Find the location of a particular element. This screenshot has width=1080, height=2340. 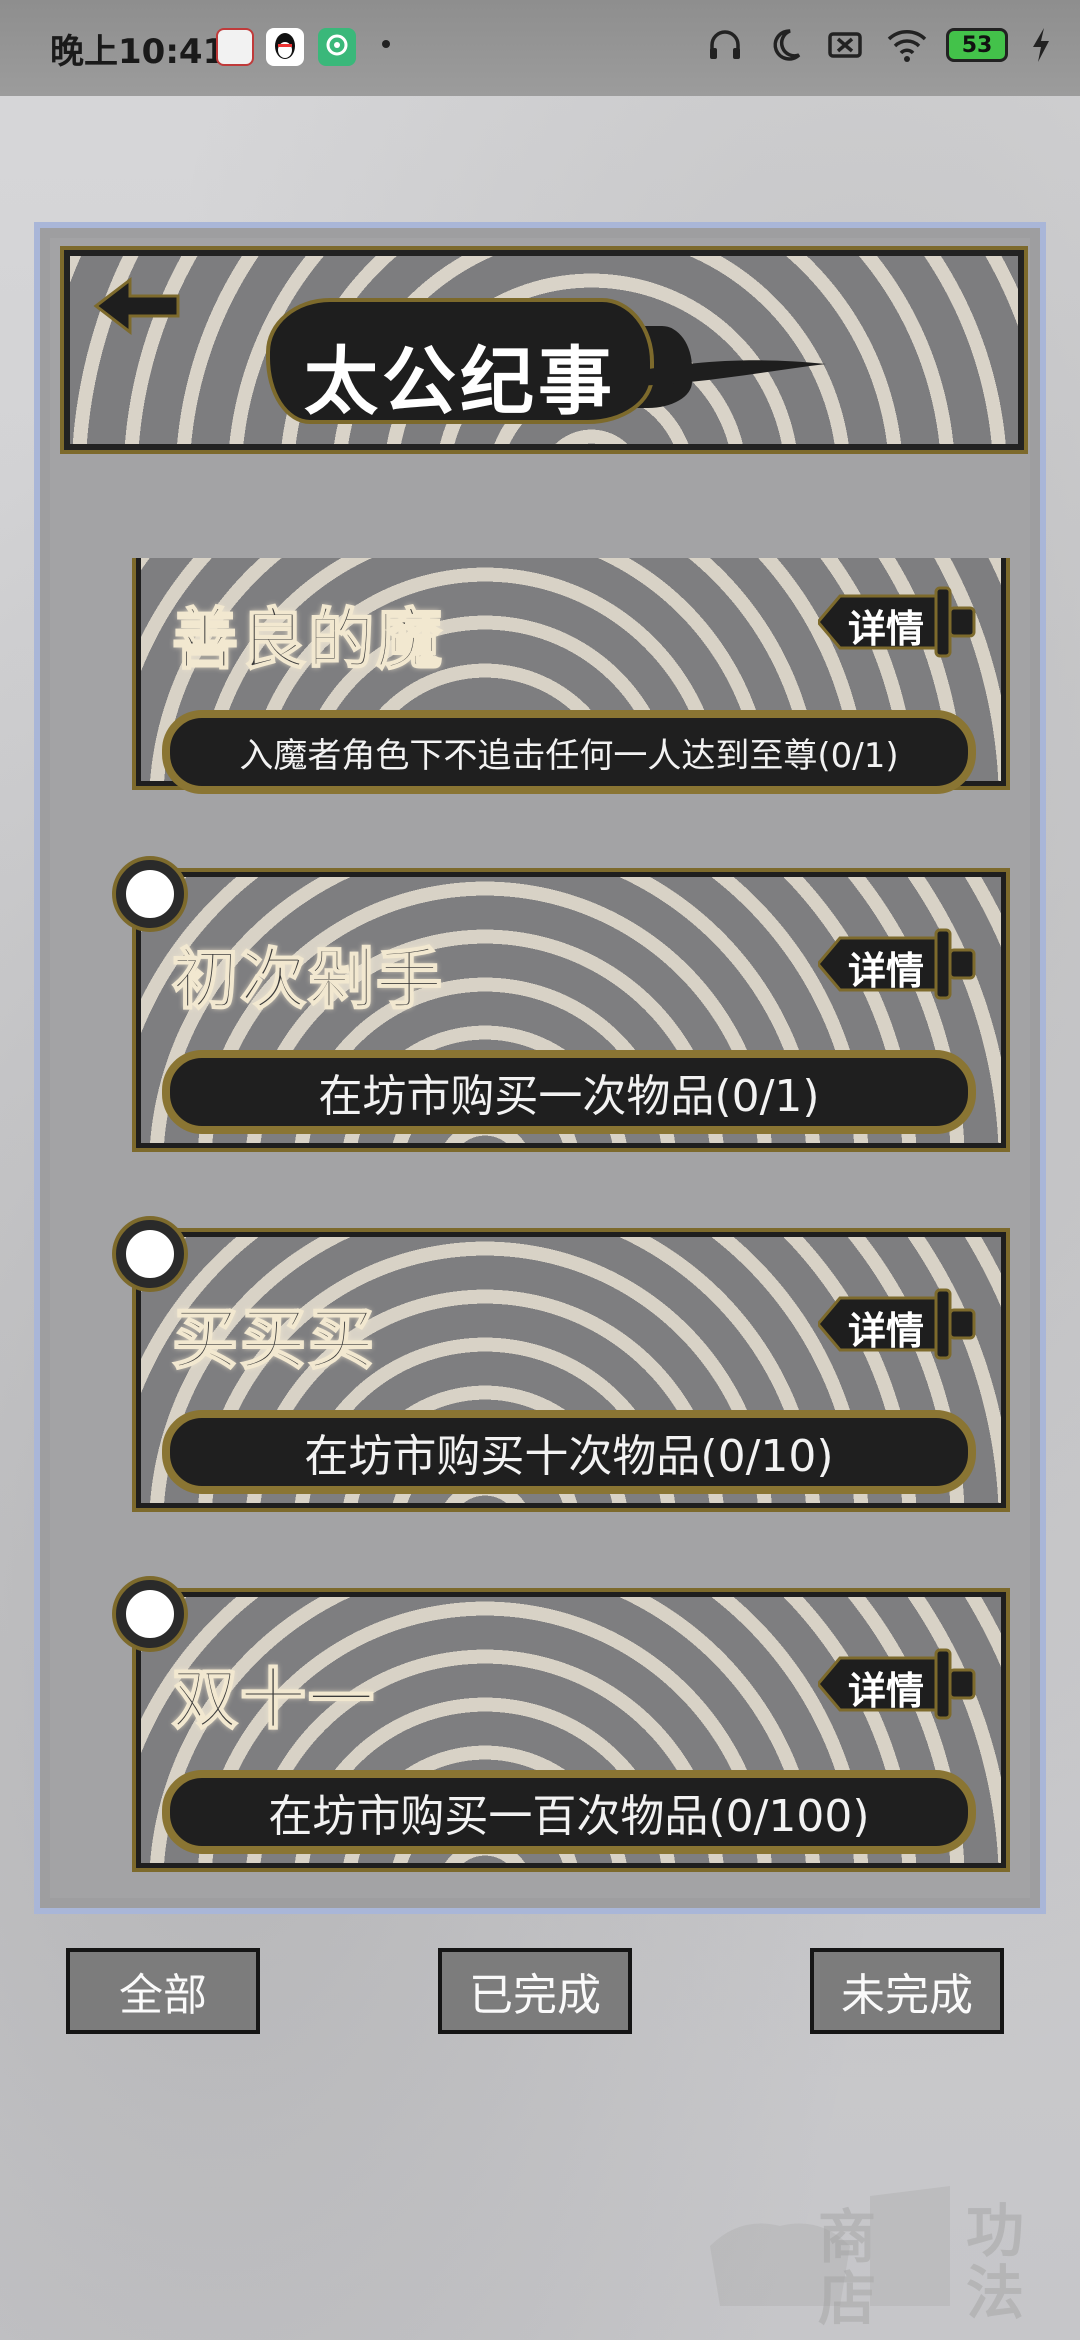

achievement-description: 入魔者角色下不追击任何一人达到至尊(0/1) is located at coordinates (569, 752).